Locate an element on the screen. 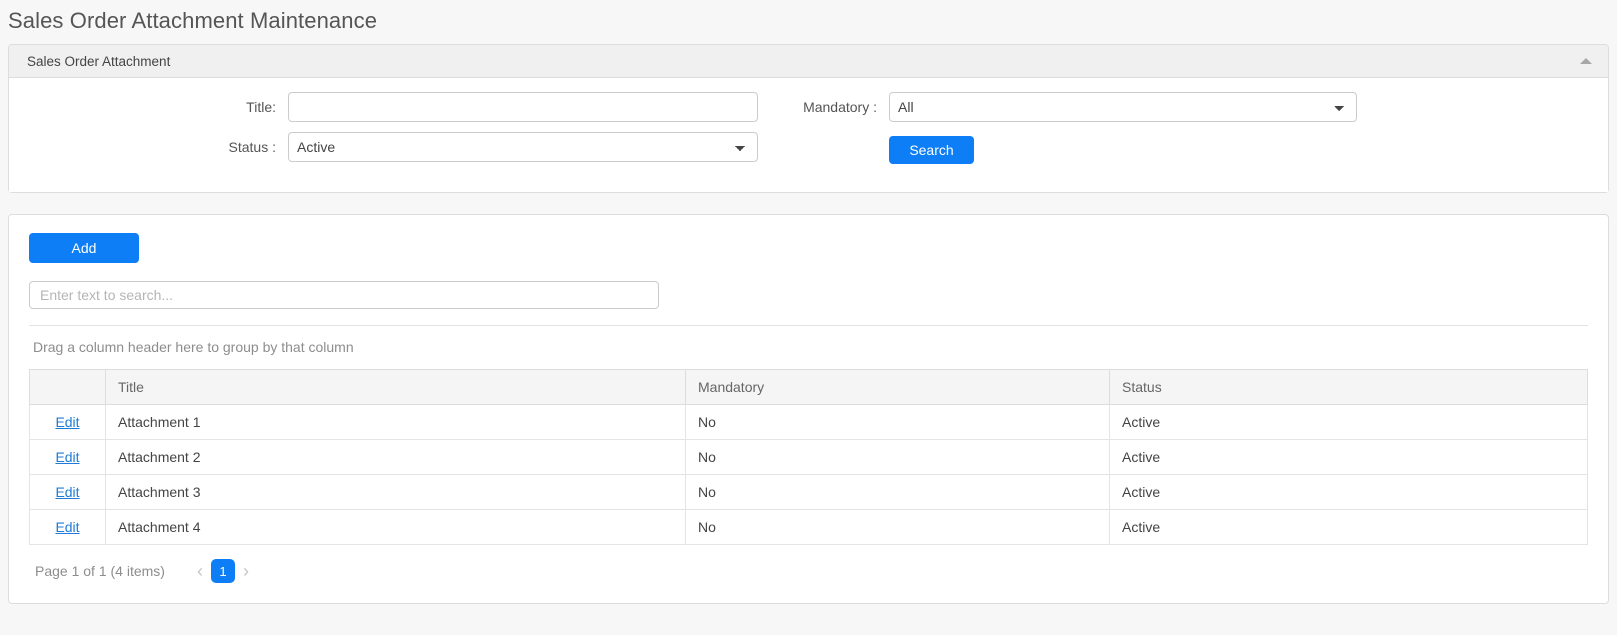  title-field-row: Title: is located at coordinates (389, 107).